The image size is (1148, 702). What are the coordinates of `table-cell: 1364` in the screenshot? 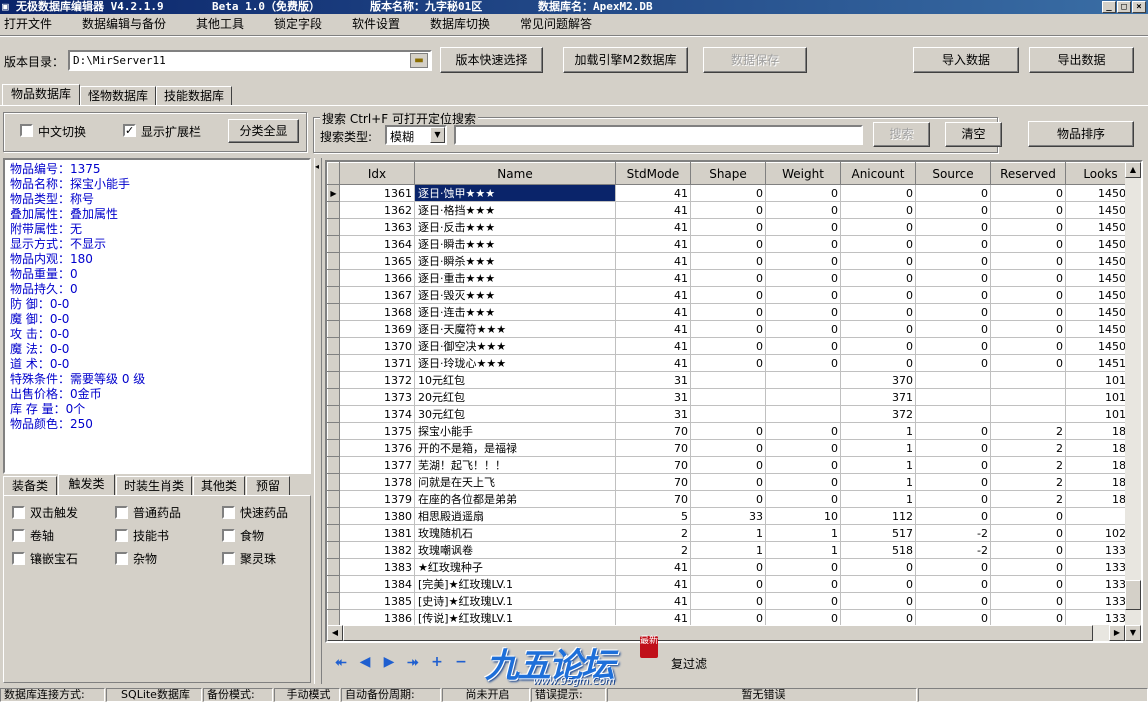 It's located at (377, 244).